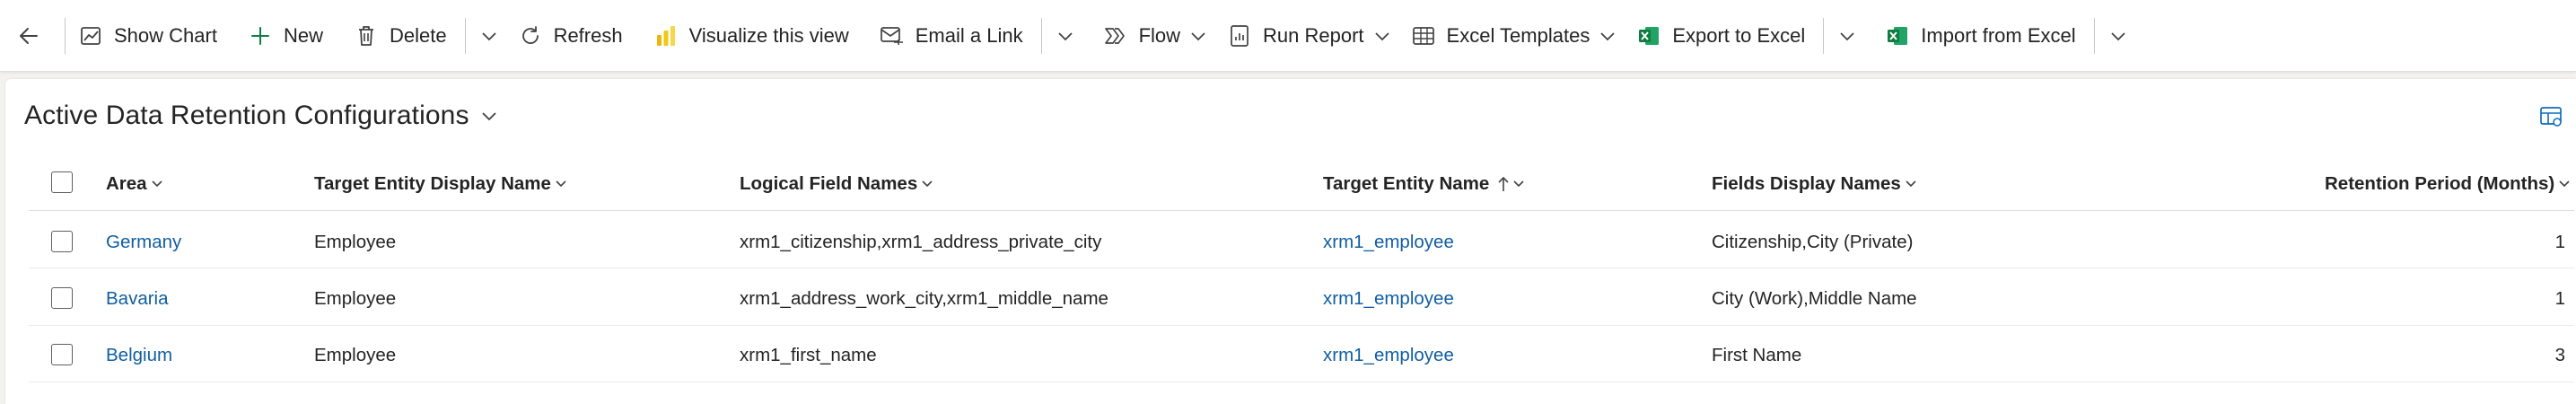  I want to click on row-divider, so click(1301, 325).